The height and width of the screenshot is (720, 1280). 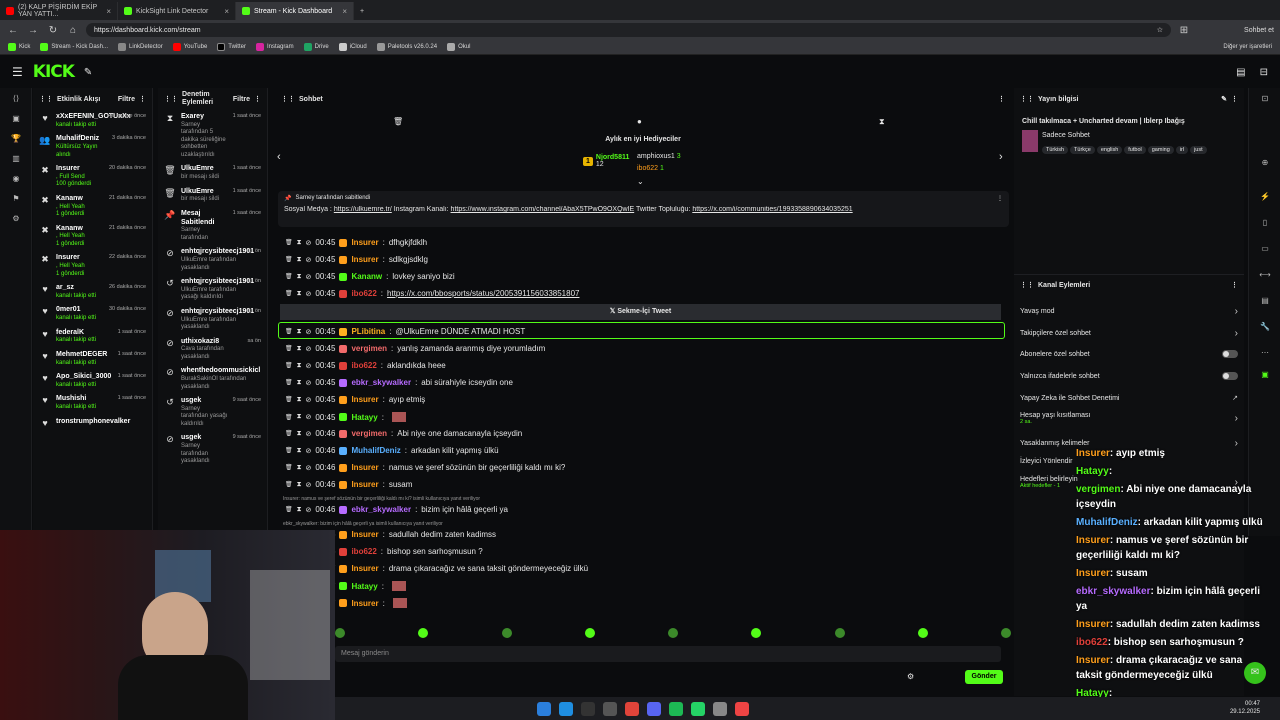 I want to click on channel-action-item: Abonelere özel sohbet, so click(x=1129, y=354).